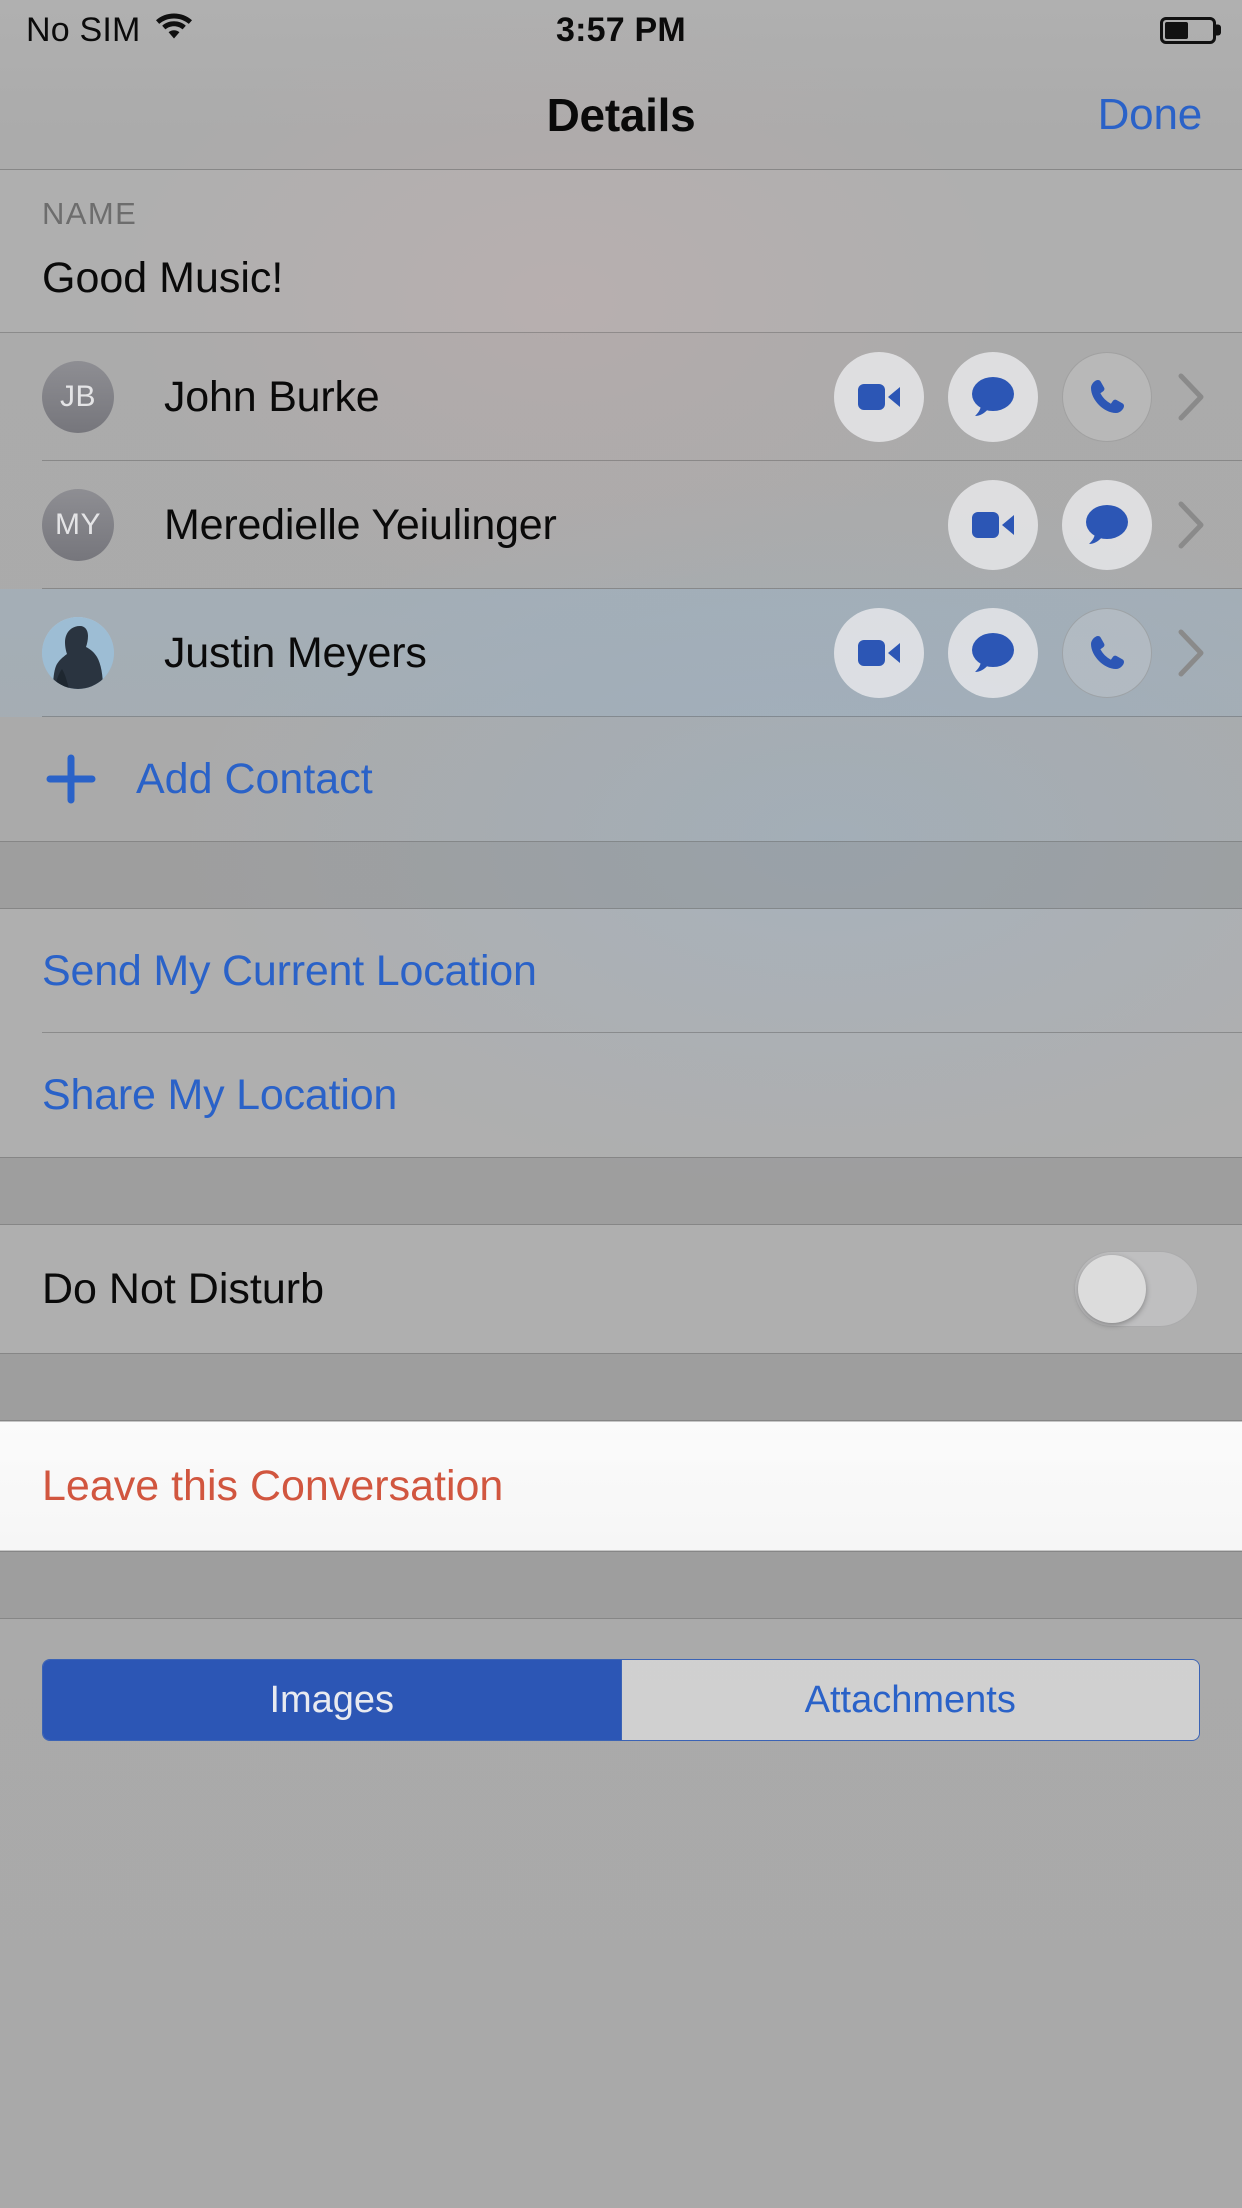 The width and height of the screenshot is (1242, 2208). I want to click on do-not-disturb-section: Do Not Disturb, so click(621, 1289).